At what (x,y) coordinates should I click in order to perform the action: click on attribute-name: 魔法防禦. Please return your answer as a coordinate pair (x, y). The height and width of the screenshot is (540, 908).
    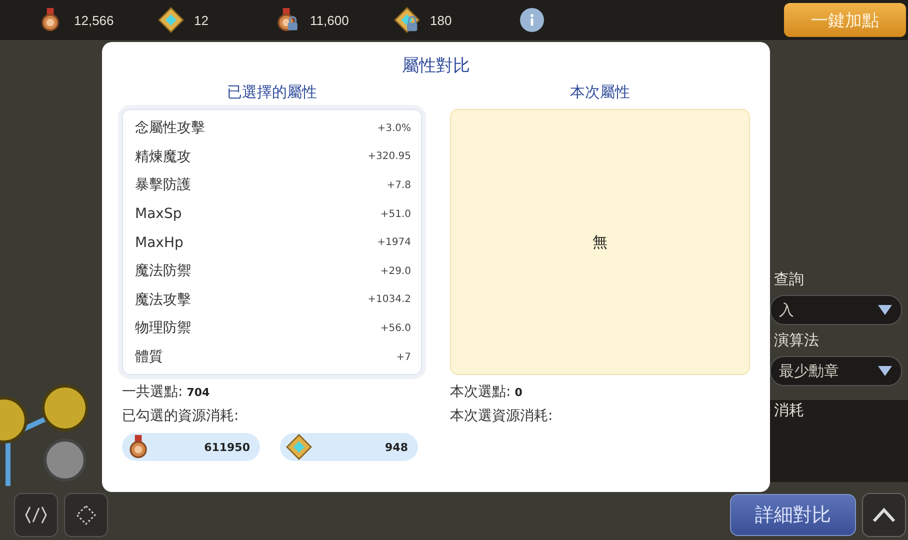
    Looking at the image, I should click on (163, 271).